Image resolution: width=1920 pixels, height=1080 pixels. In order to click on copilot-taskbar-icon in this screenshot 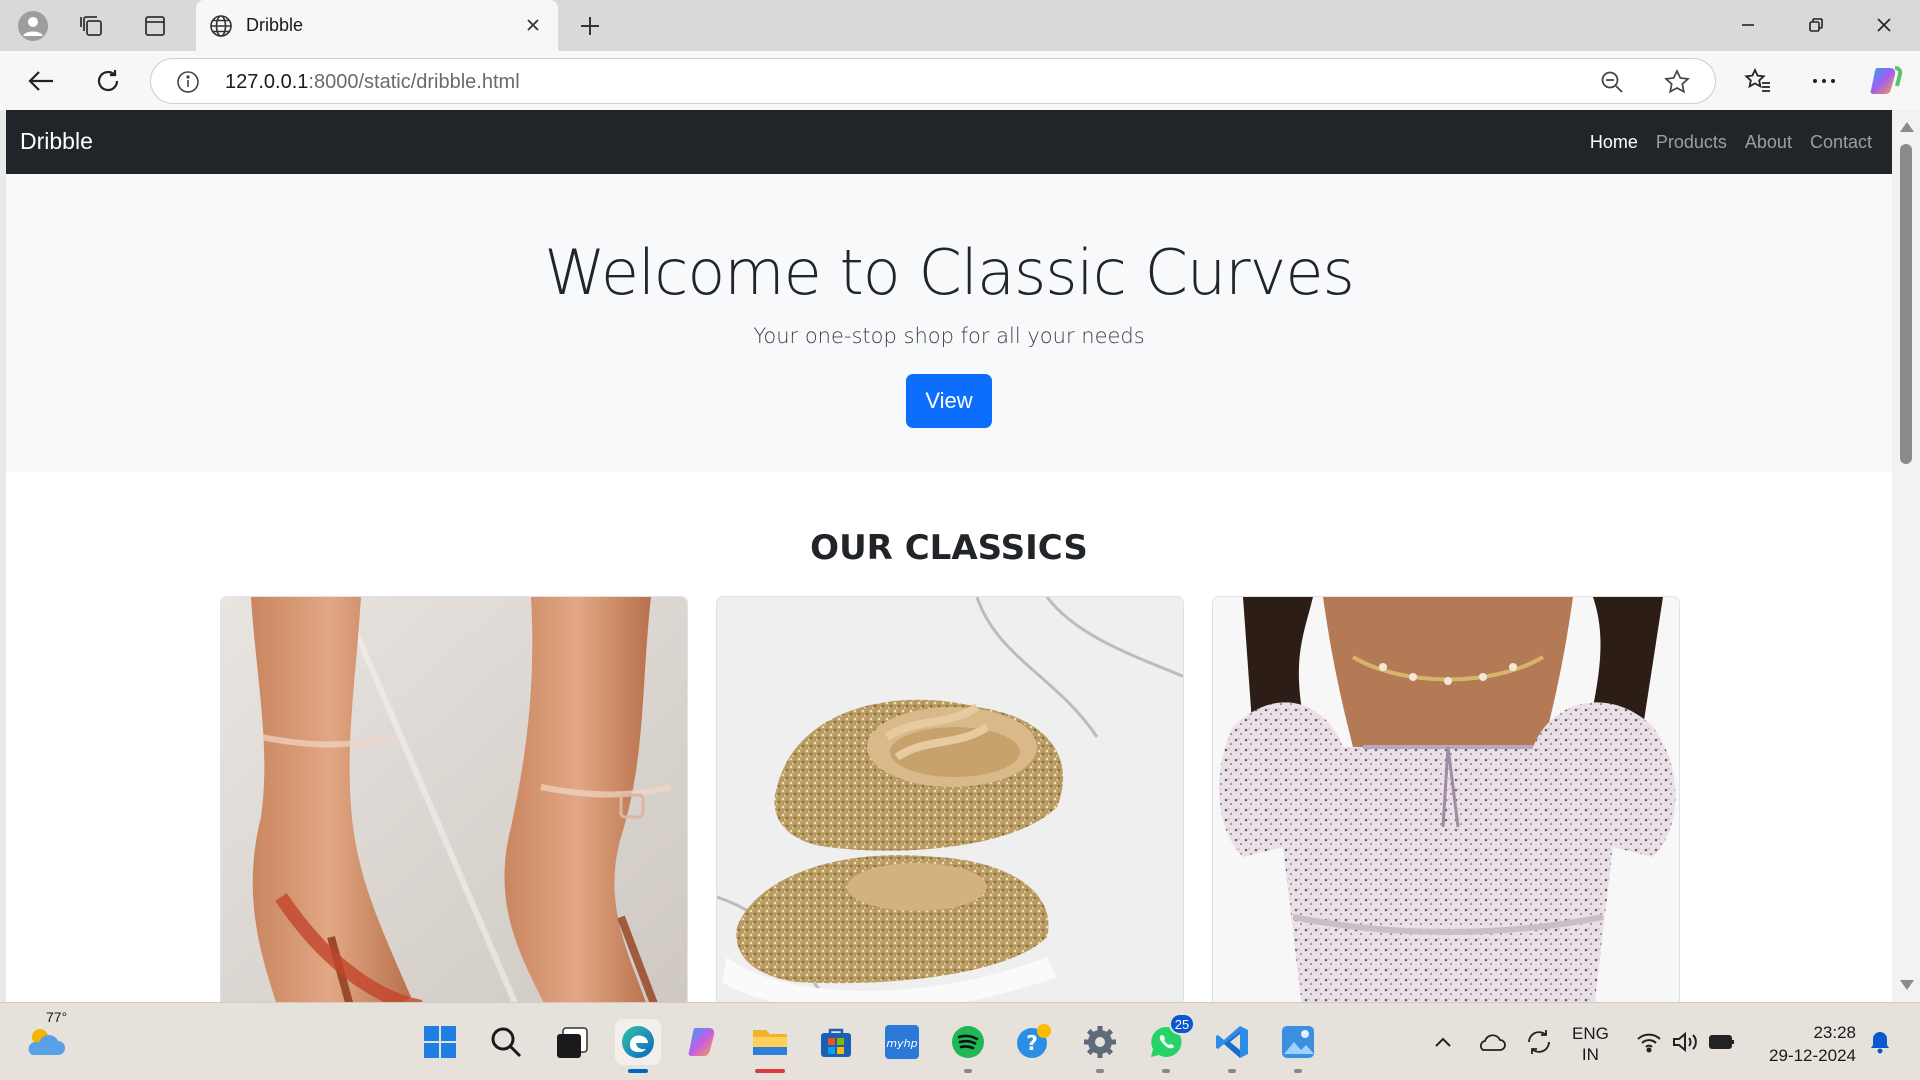, I will do `click(704, 1042)`.